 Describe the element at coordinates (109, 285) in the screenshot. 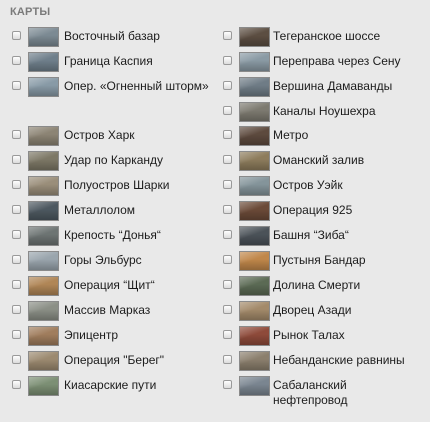

I see `map-label: Операция “Щит“` at that location.